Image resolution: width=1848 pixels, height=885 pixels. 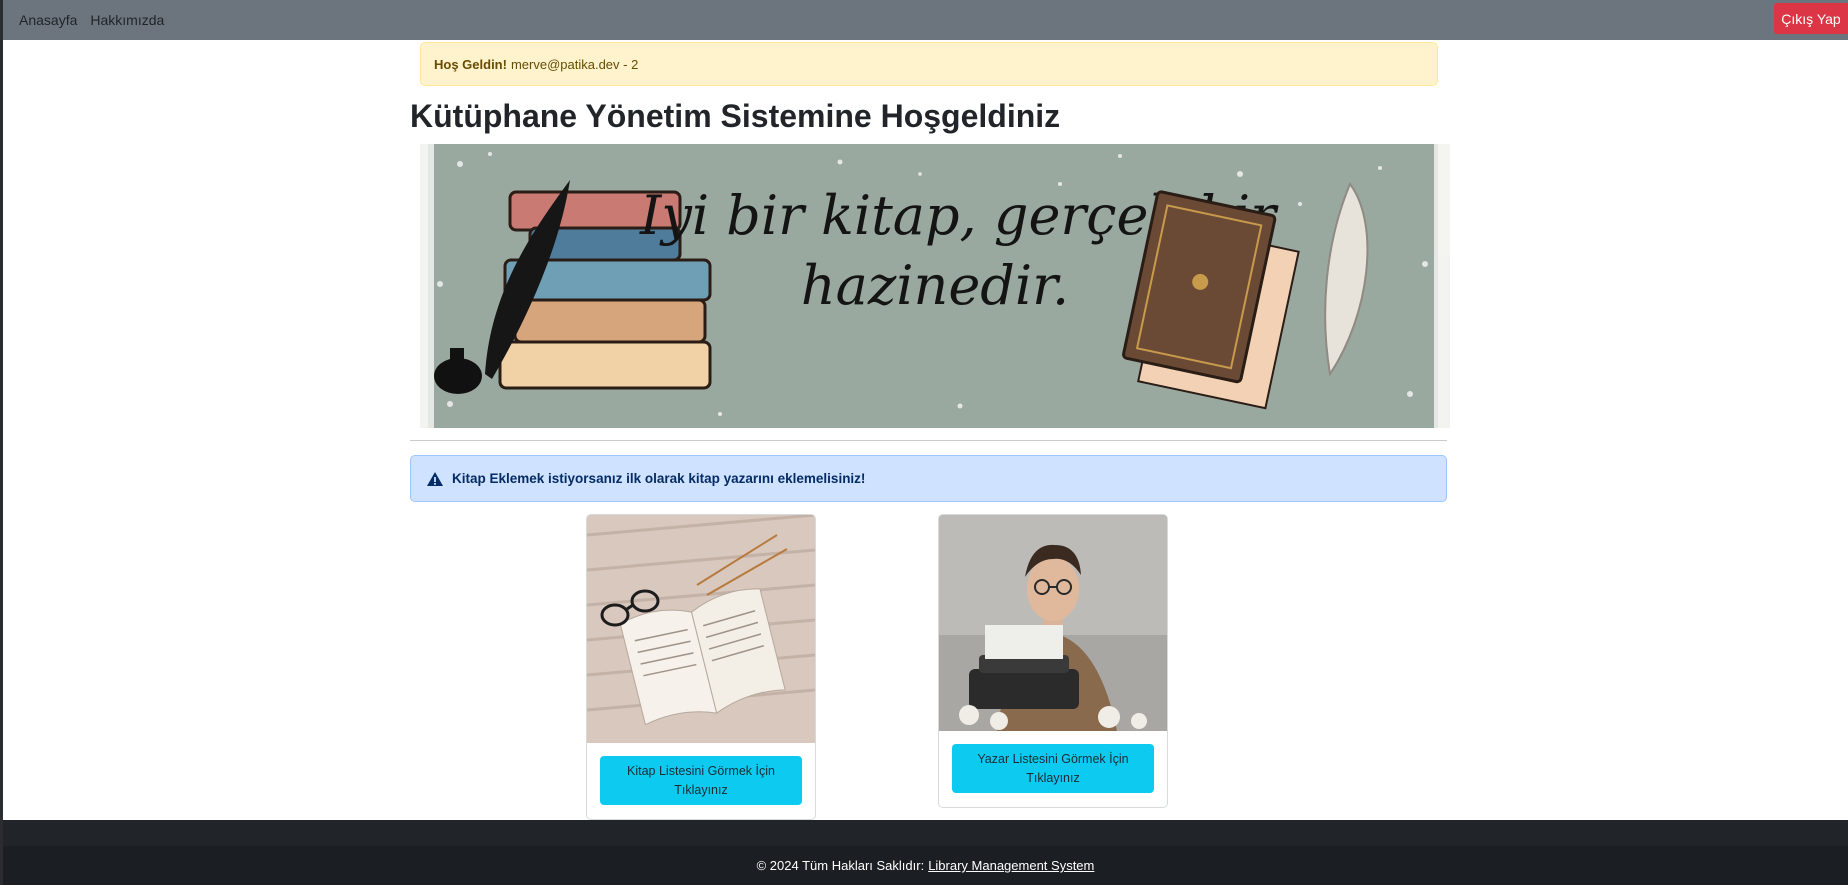 What do you see at coordinates (574, 64) in the screenshot?
I see `welcome-user: merve@patika.dev - 2` at bounding box center [574, 64].